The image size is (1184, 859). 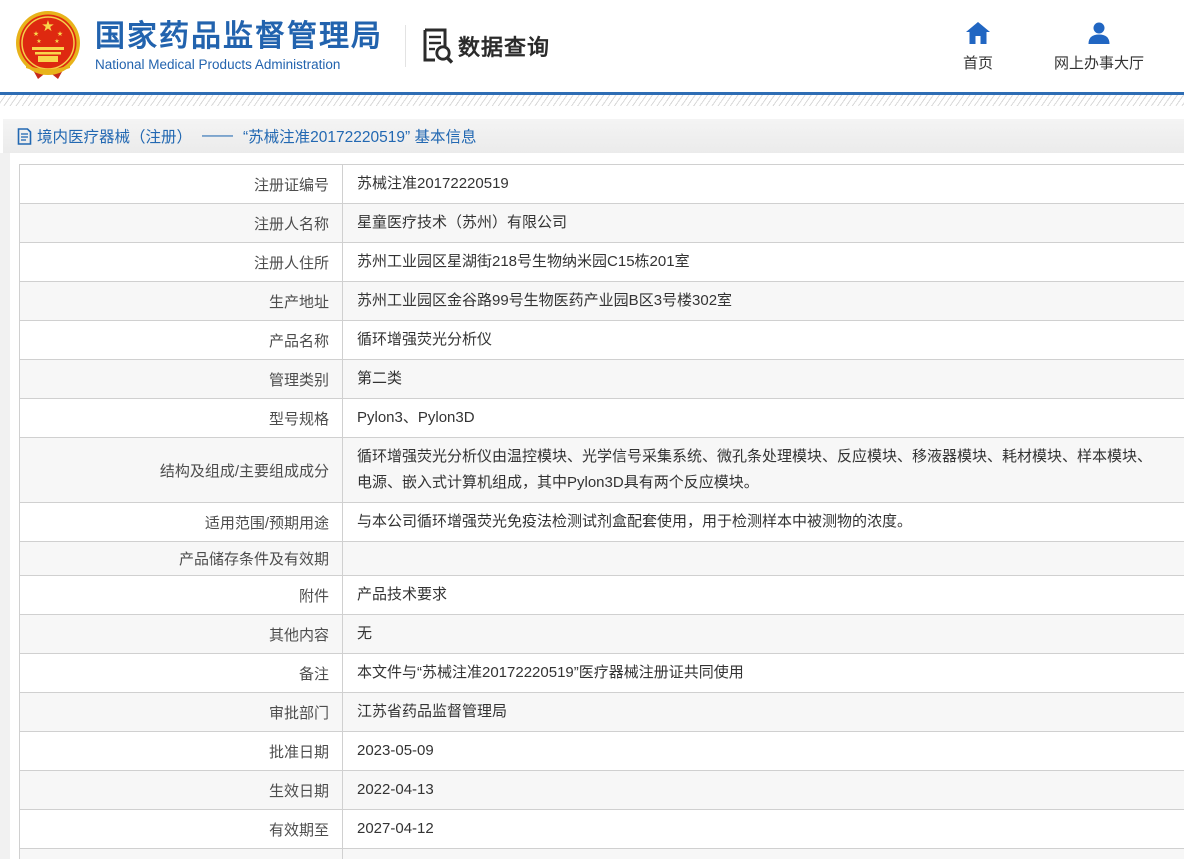 I want to click on row-label: 注册人名称, so click(x=181, y=223).